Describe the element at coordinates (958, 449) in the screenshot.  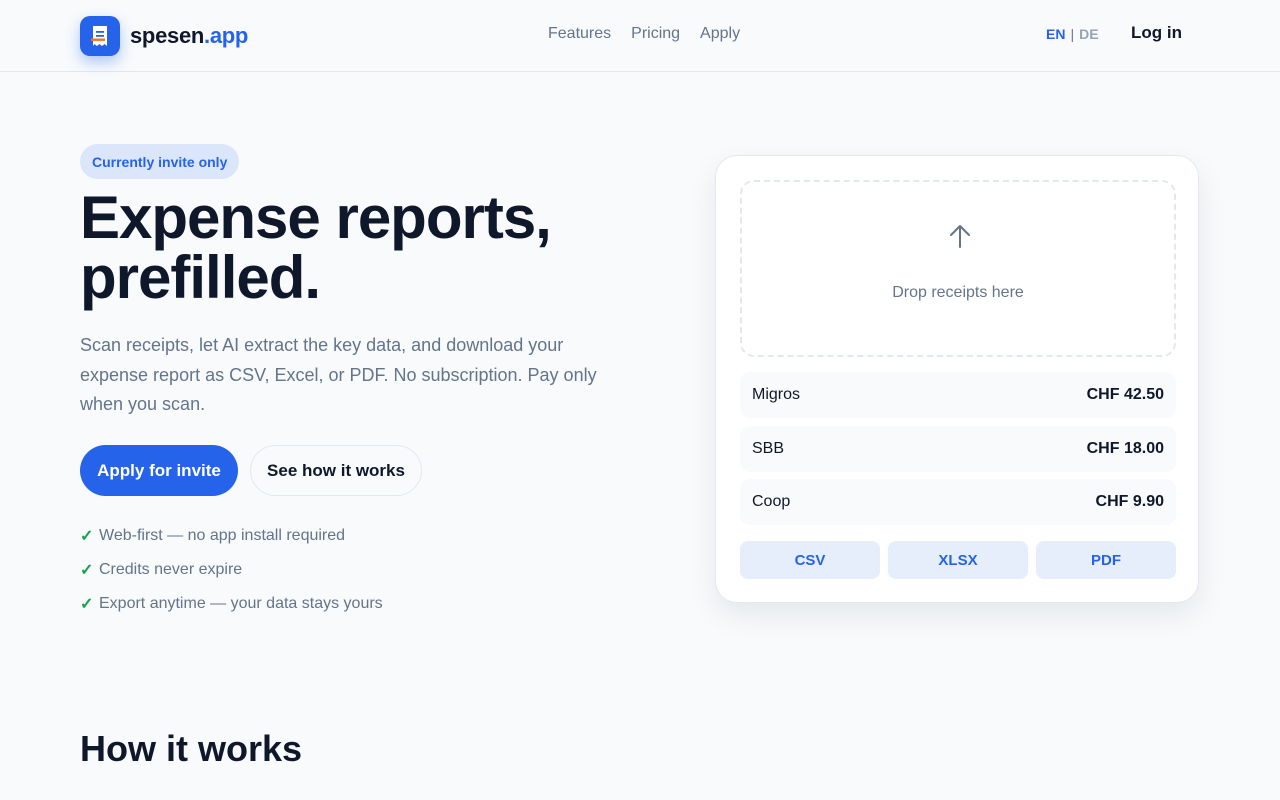
I see `receipt-row: SBB CHF 18.00` at that location.